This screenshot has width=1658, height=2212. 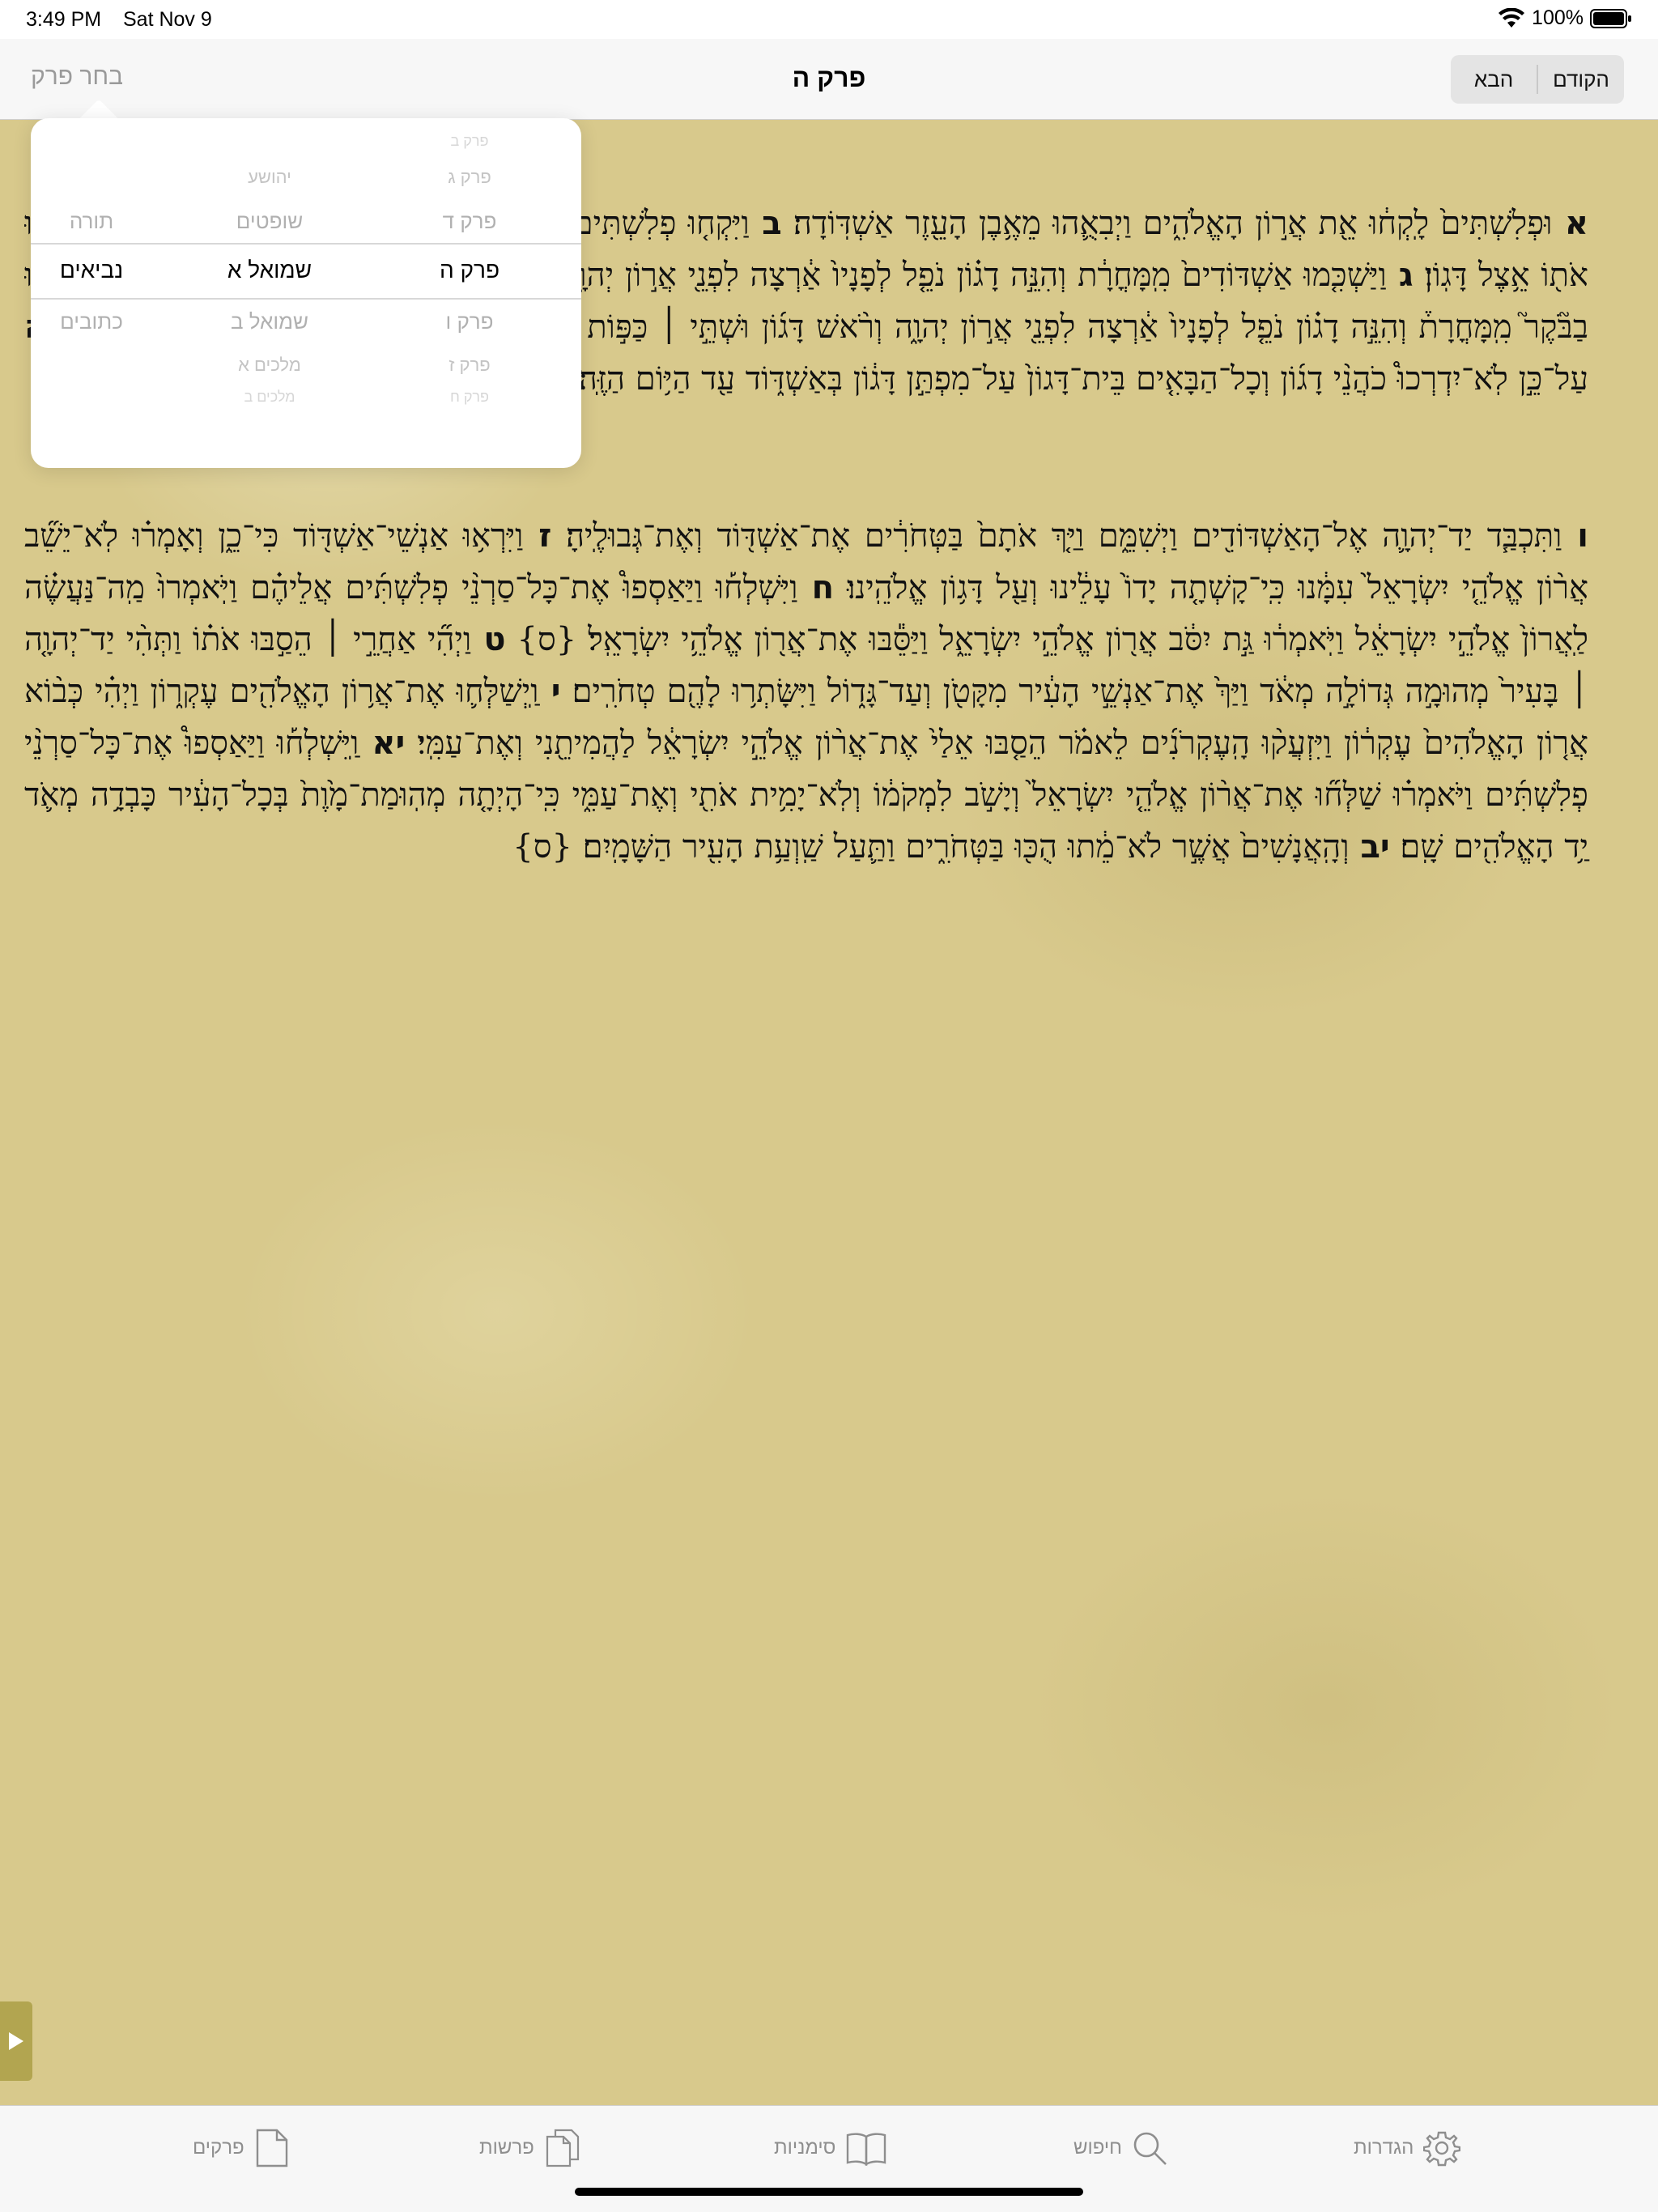 I want to click on previous-button: הקודם, so click(x=1581, y=79).